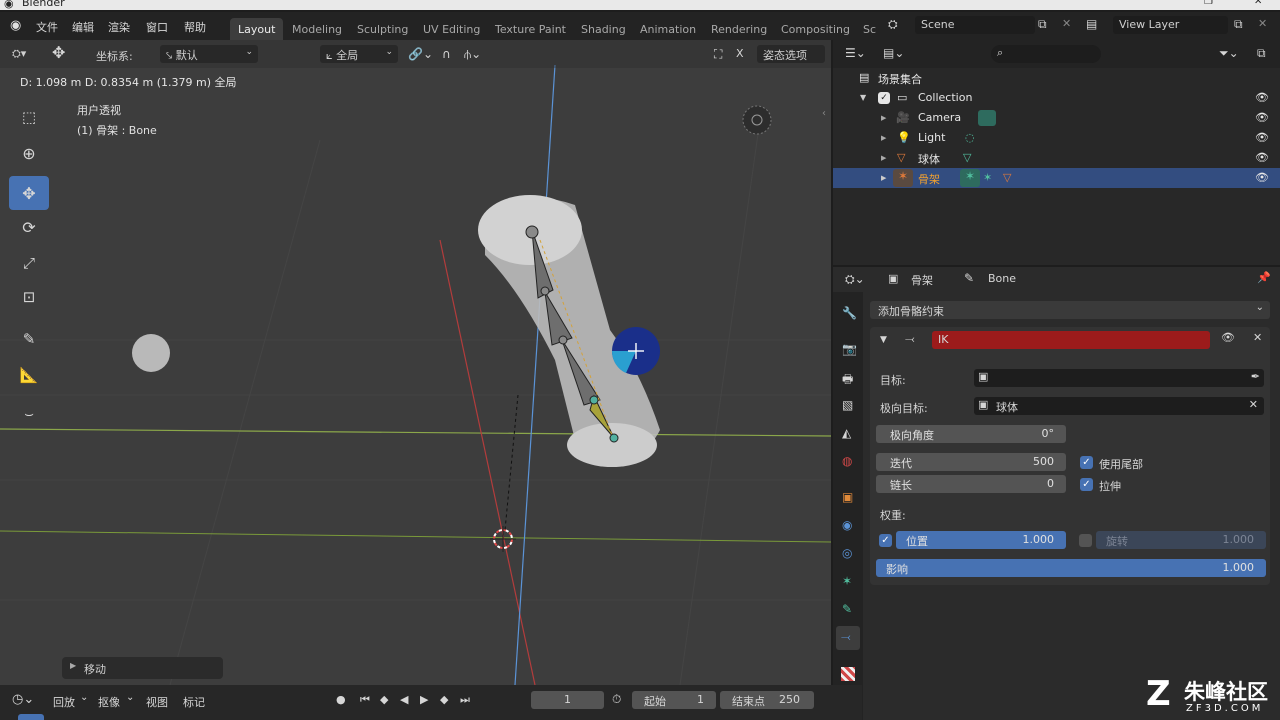  Describe the element at coordinates (846, 433) in the screenshot. I see `scene-tab-icon: ◭` at that location.